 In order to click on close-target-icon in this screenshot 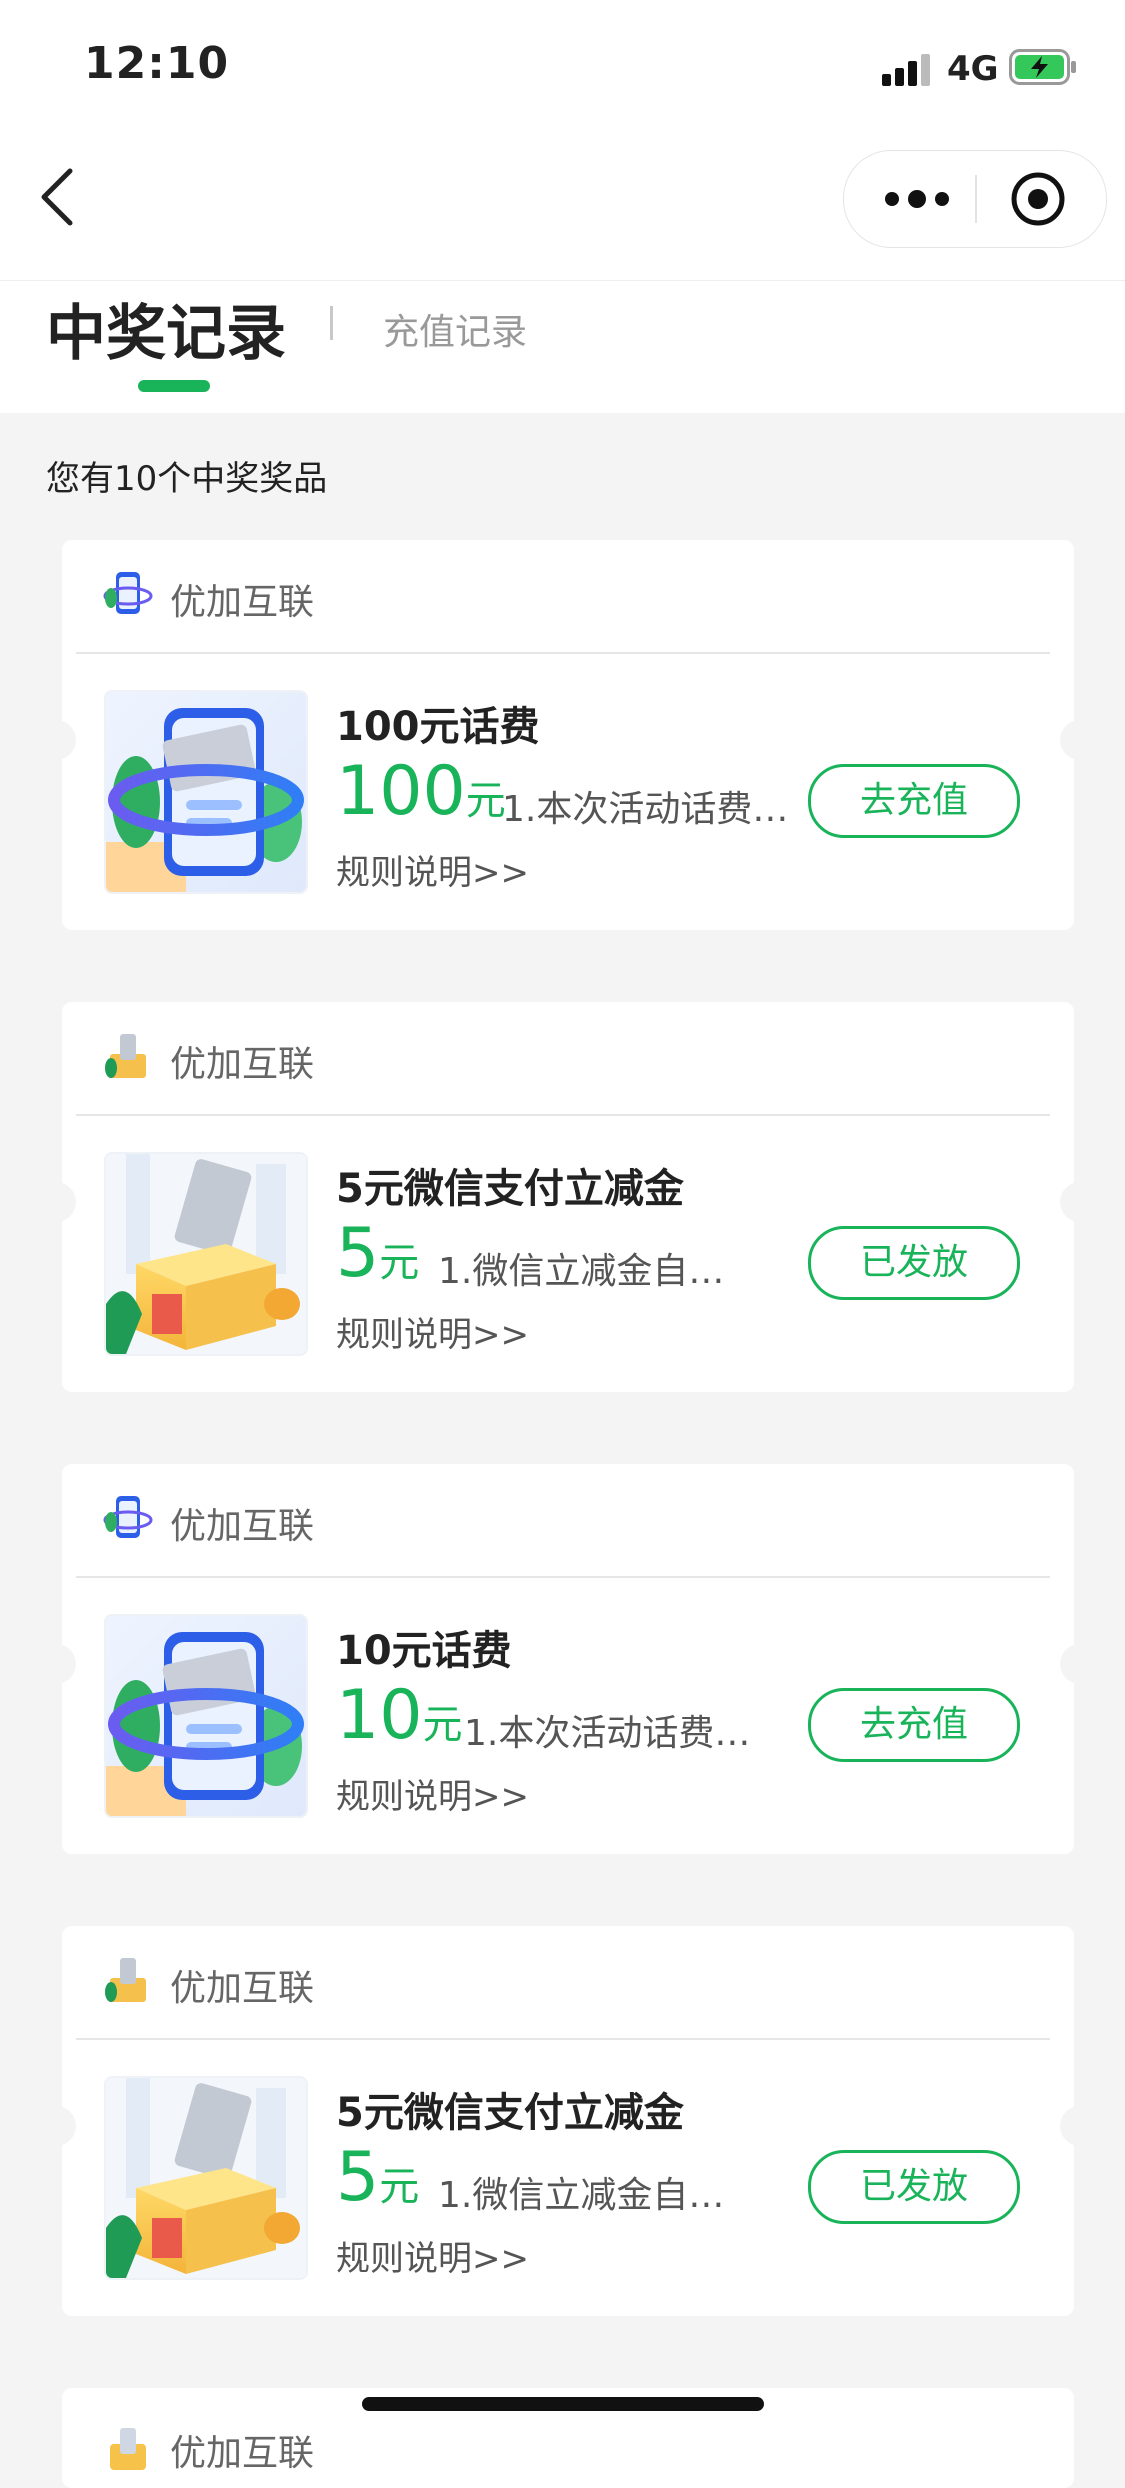, I will do `click(1038, 199)`.